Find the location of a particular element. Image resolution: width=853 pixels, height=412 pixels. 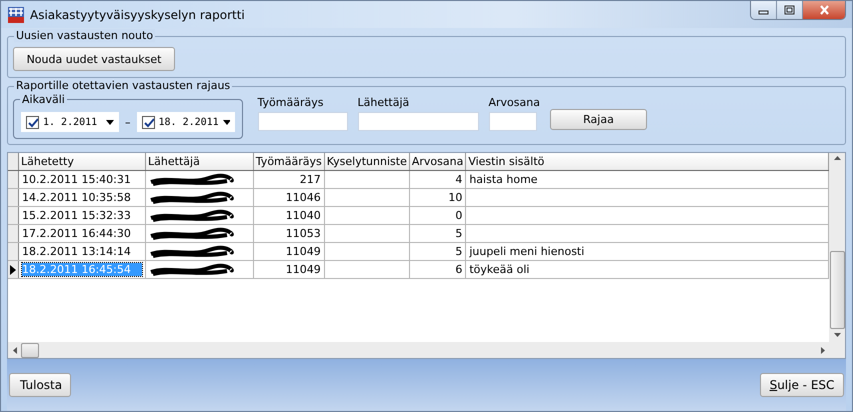

filter-button: Rajaa is located at coordinates (598, 119).